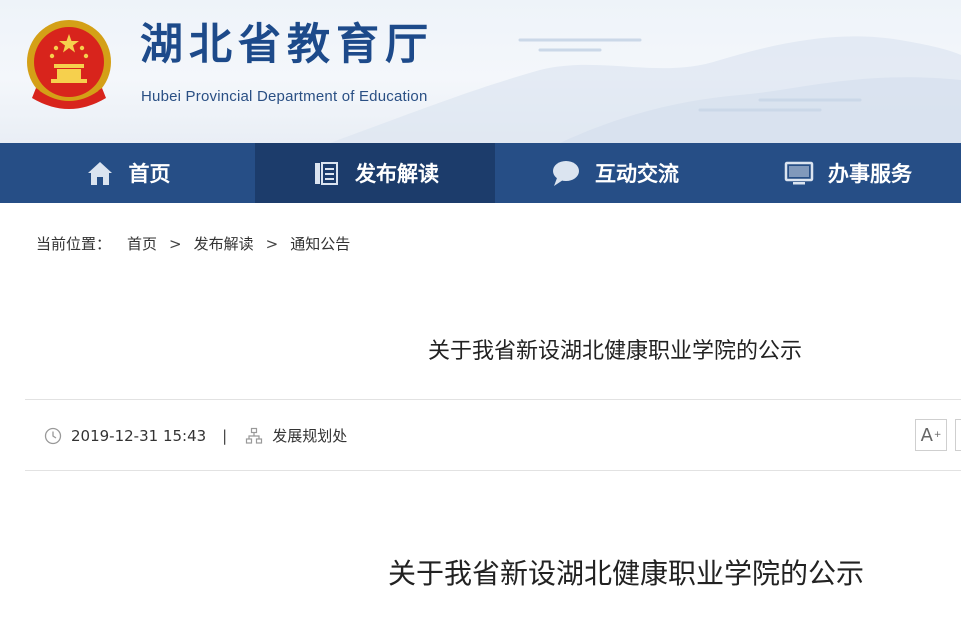 Image resolution: width=961 pixels, height=617 pixels. I want to click on font-increase-button: A +, so click(931, 435).